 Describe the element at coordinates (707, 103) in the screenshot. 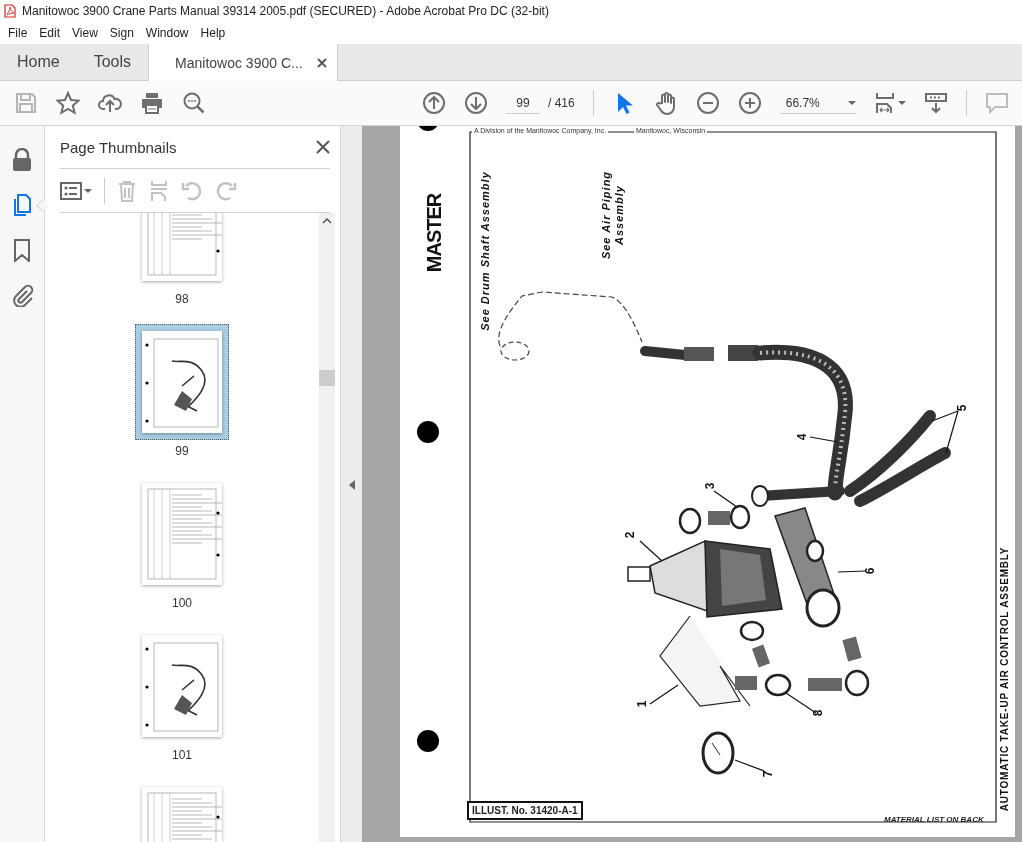

I see `zoom-out-icon` at that location.